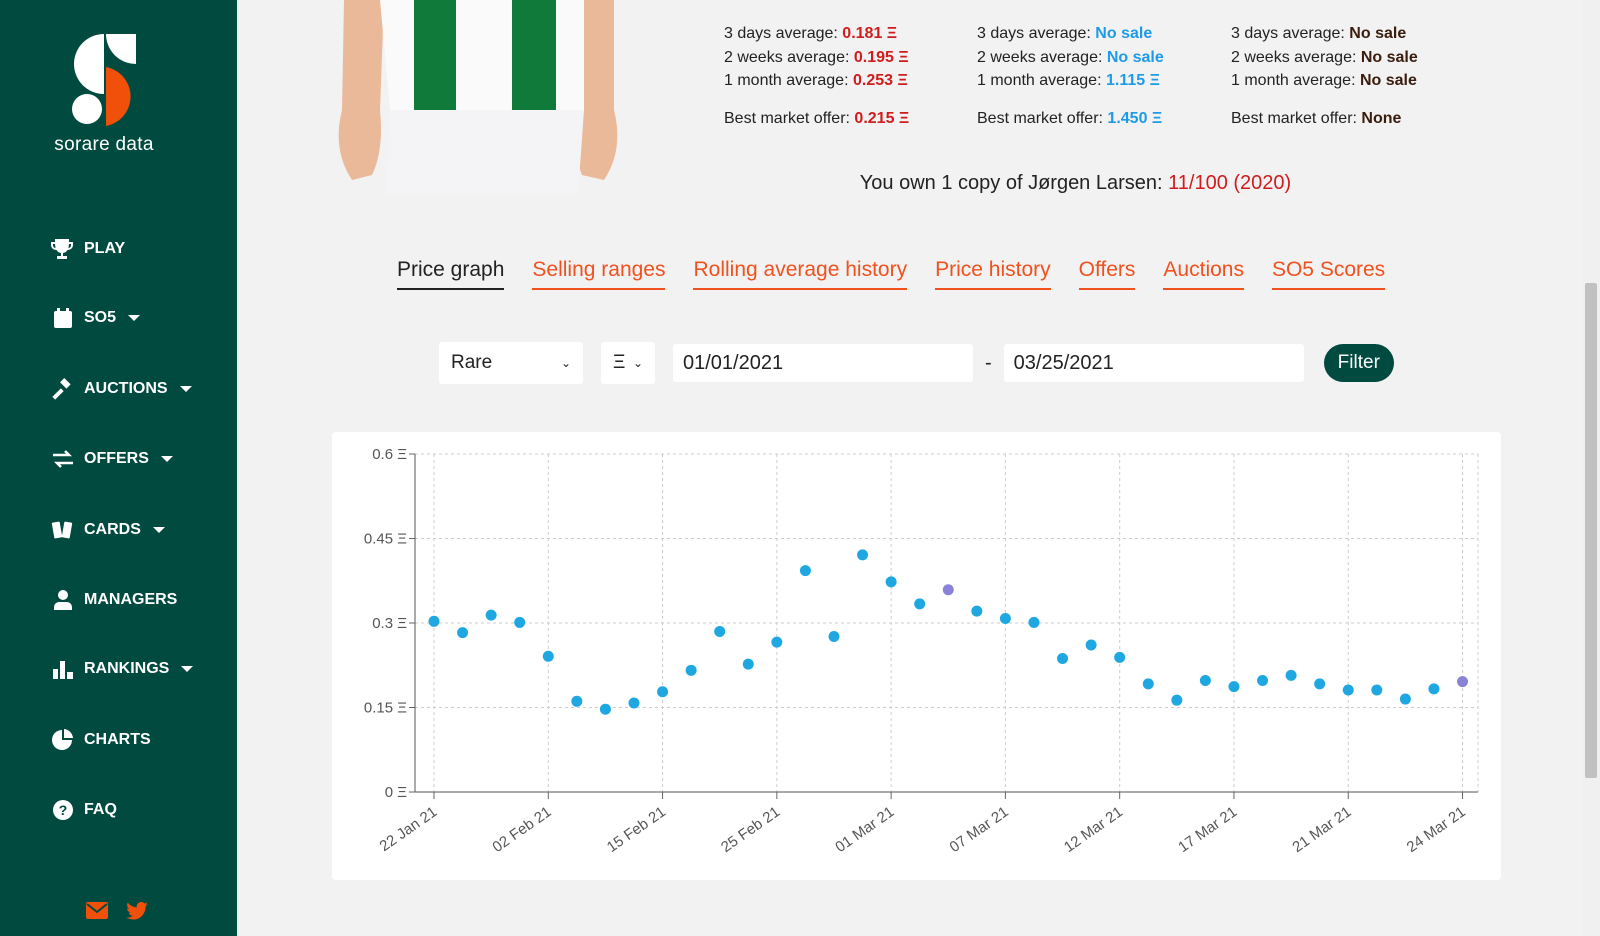  I want to click on owned-card-serial: 11/100 (2020), so click(1229, 183).